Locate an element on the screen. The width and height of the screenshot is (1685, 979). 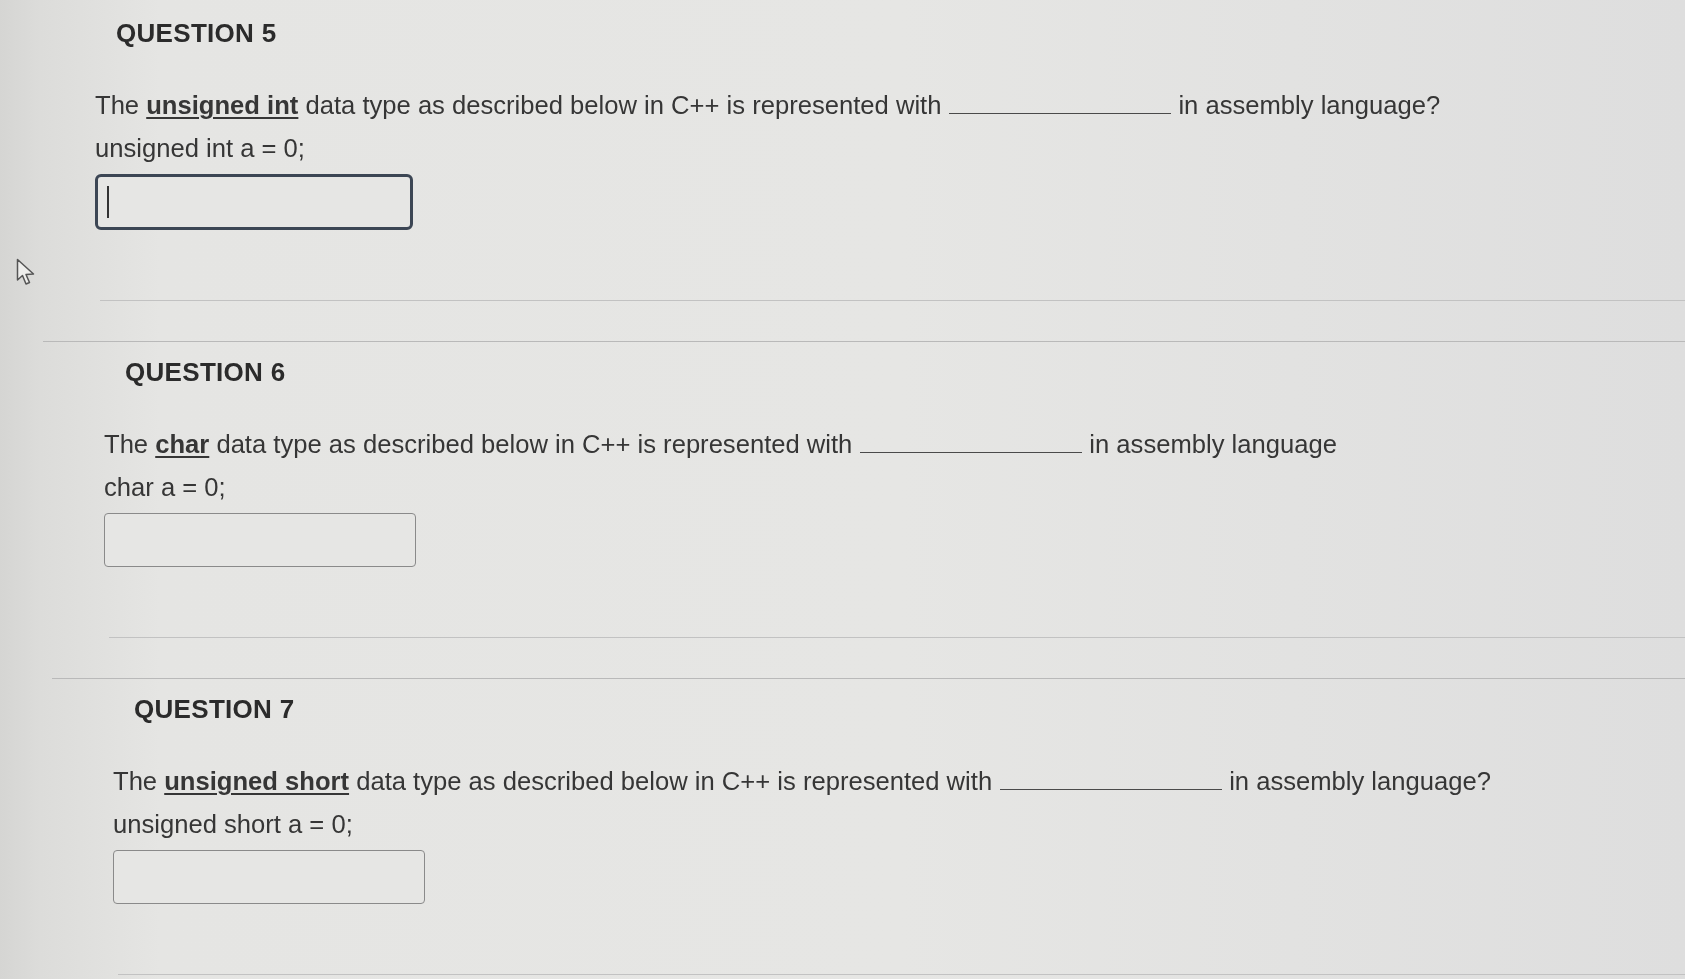
question-text: The unsigned int data type as described below in C++ is represented with is located at coordinates (518, 105).